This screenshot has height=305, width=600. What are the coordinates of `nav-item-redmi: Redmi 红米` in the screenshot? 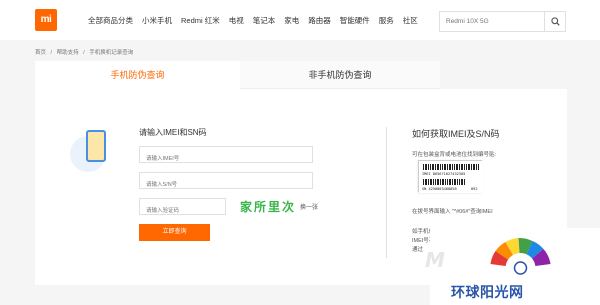 It's located at (200, 21).